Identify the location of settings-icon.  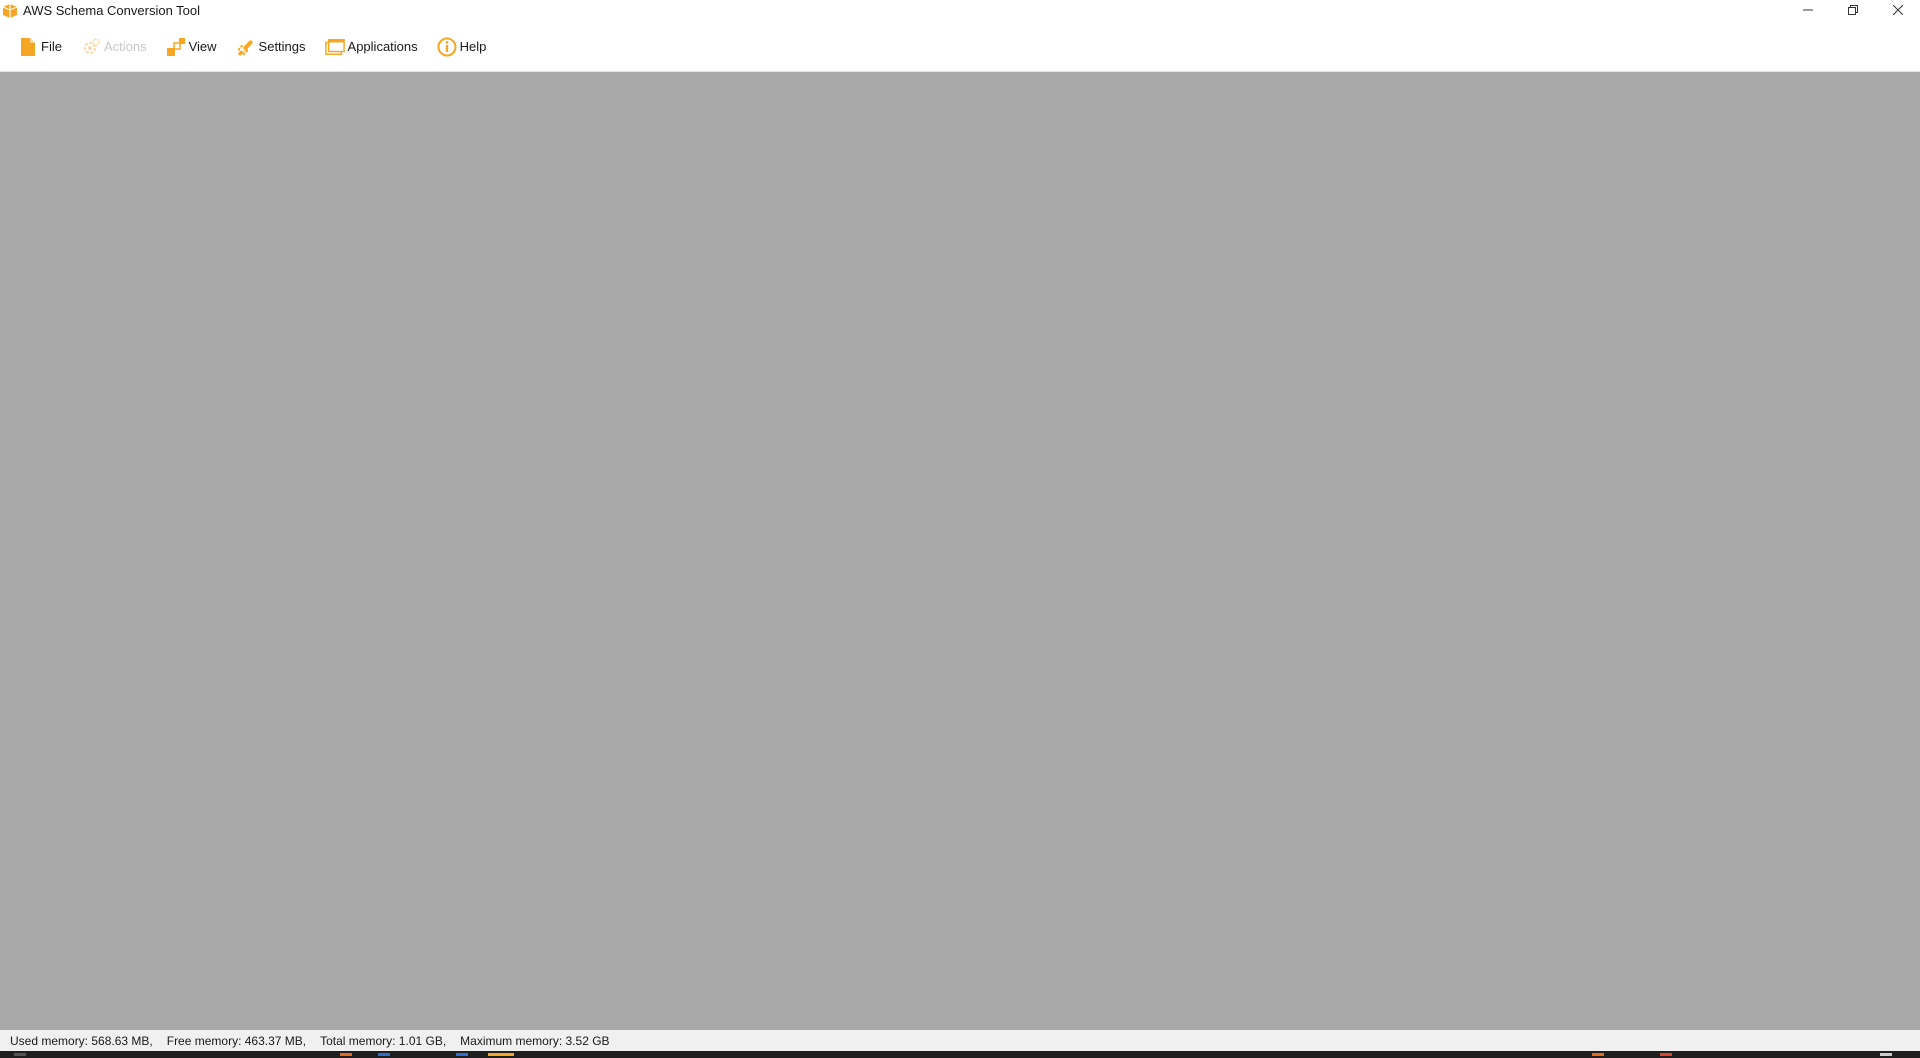
(246, 47).